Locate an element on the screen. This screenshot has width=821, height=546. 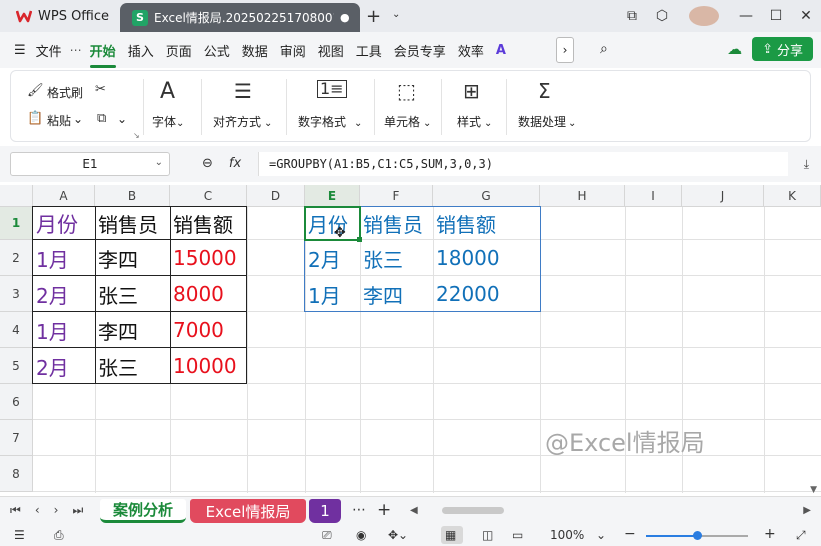
search-icon: ⌕ is located at coordinates (604, 49).